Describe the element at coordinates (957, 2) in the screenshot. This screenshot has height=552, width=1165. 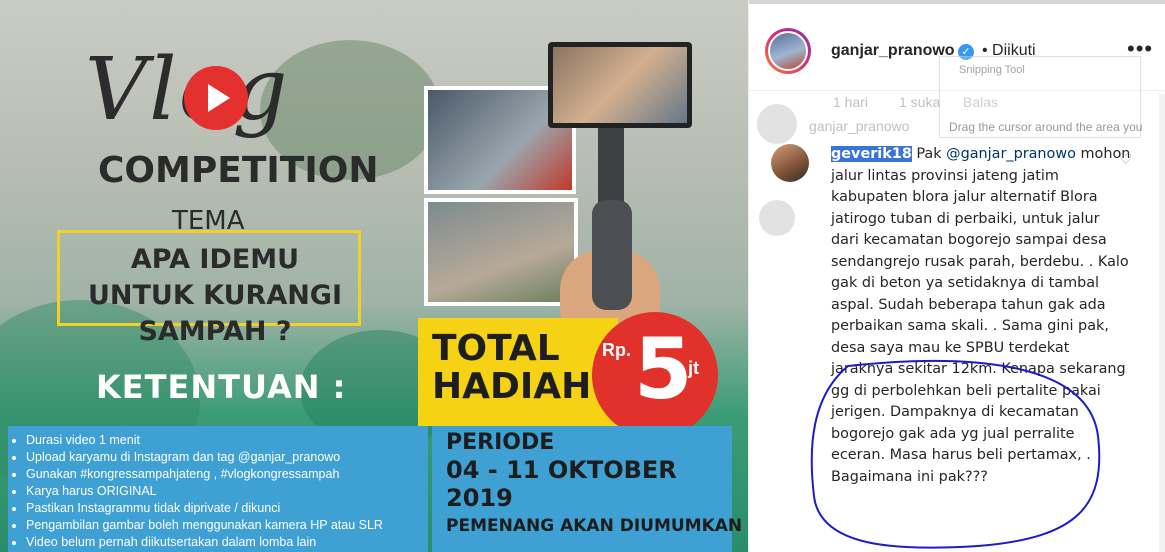
I see `top-divider` at that location.